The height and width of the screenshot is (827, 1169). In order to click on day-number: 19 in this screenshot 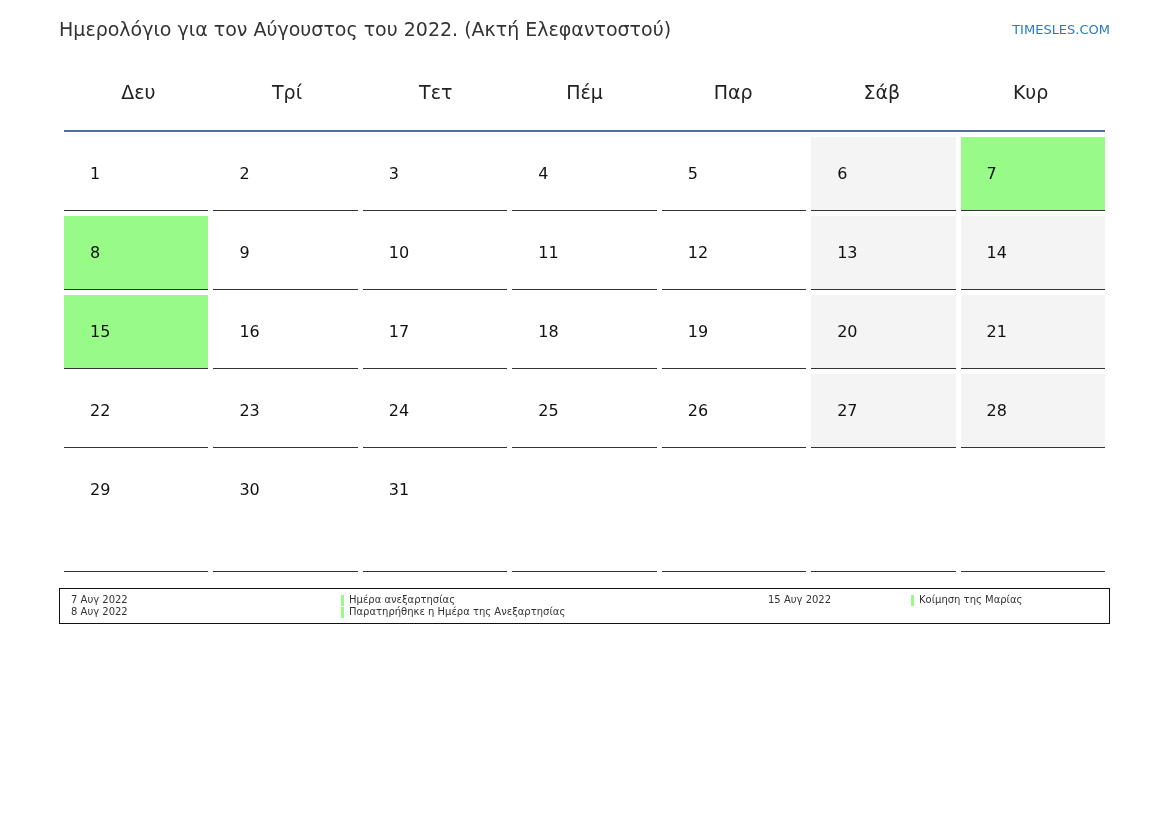, I will do `click(698, 331)`.